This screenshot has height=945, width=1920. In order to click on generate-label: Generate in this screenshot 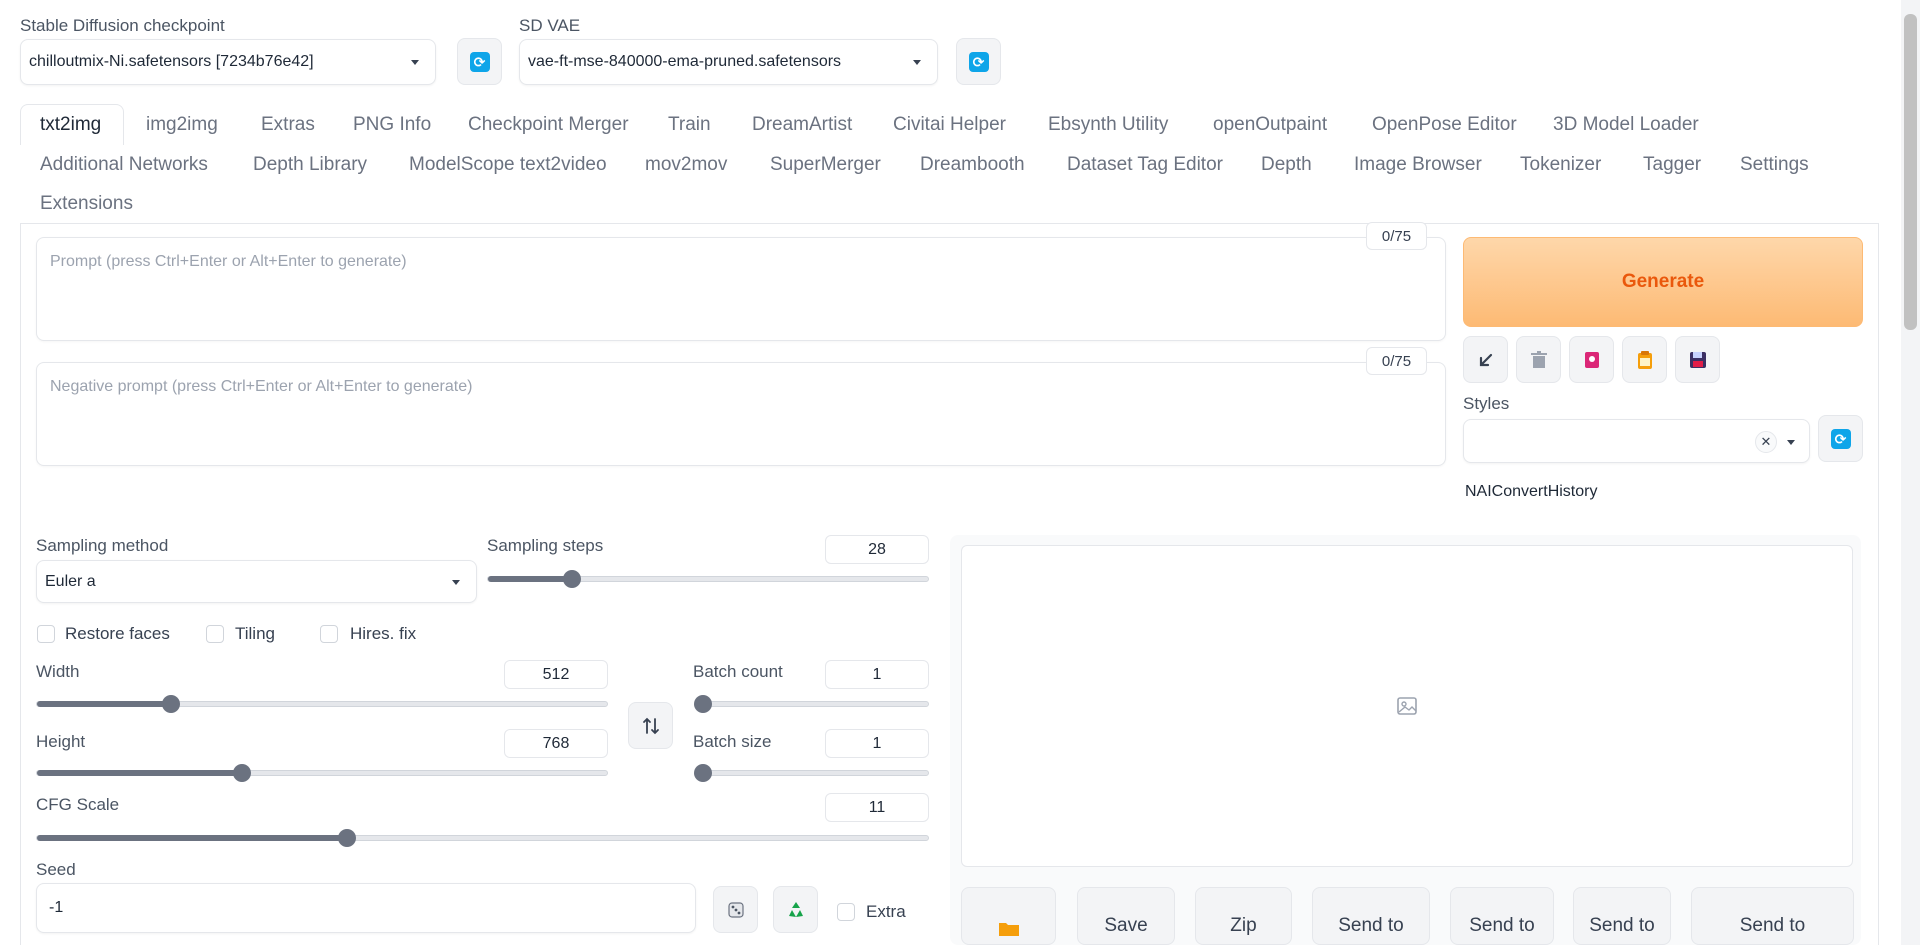, I will do `click(1663, 281)`.